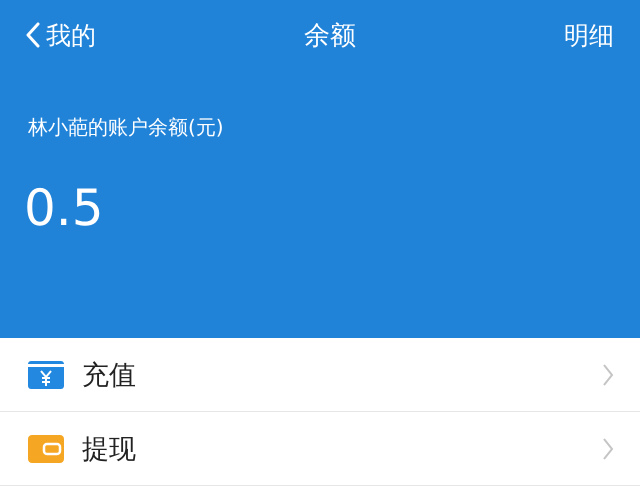 The height and width of the screenshot is (486, 640). I want to click on card-icon, so click(46, 374).